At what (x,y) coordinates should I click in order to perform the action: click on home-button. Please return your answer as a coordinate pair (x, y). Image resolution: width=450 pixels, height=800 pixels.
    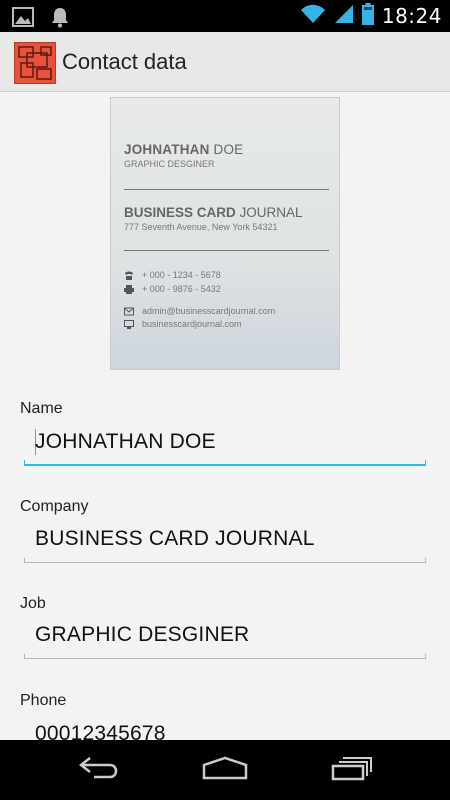
    Looking at the image, I should click on (225, 770).